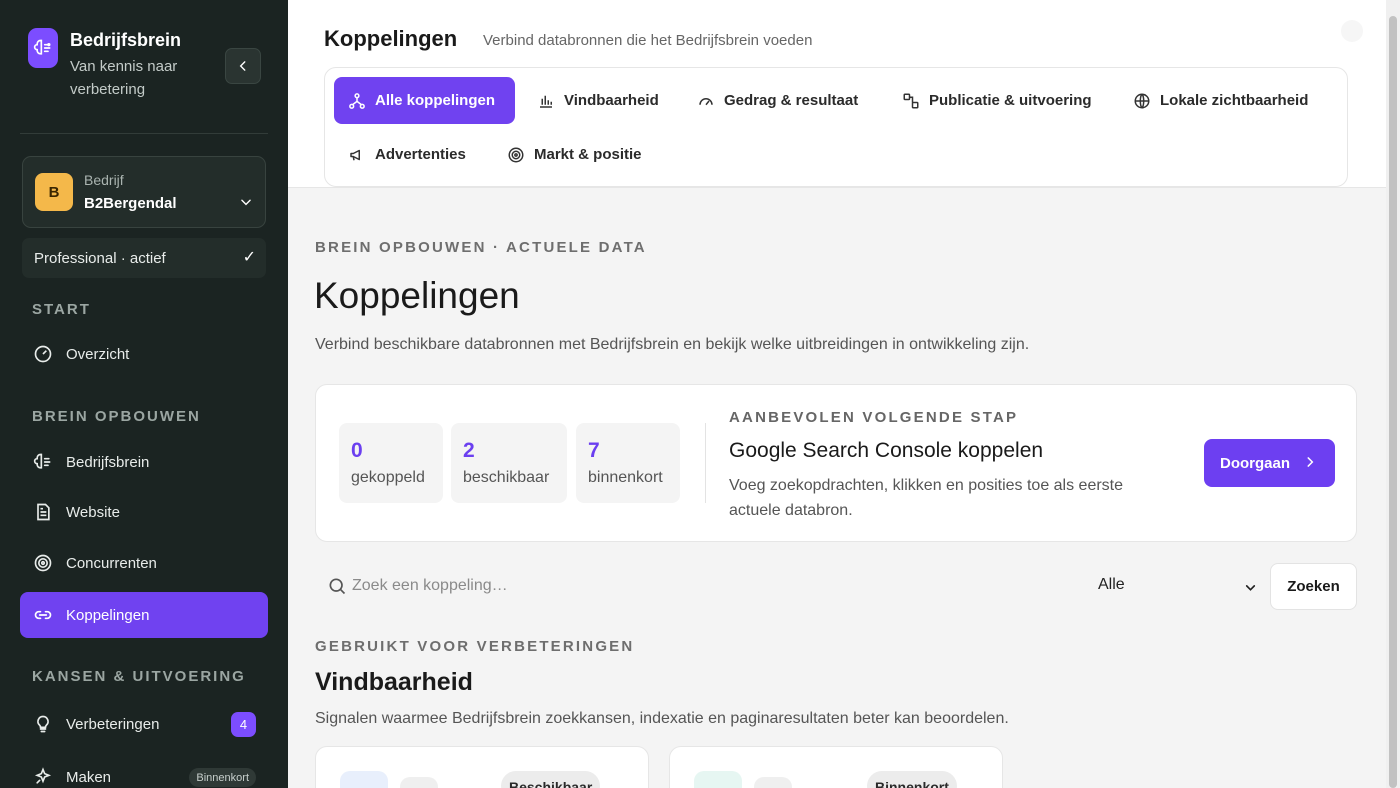 The image size is (1400, 788). I want to click on sidebar-item-label: Bedrijfsbrein, so click(108, 462).